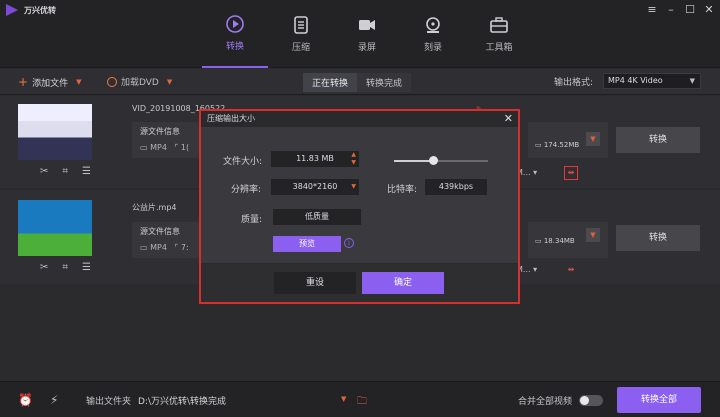  Describe the element at coordinates (559, 241) in the screenshot. I see `output-size-value: 18.34MB` at that location.